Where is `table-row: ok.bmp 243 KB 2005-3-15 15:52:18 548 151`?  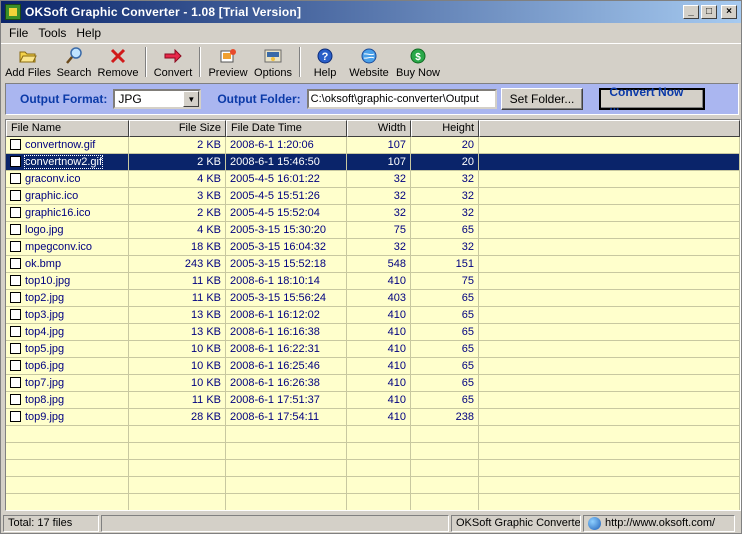
table-row: ok.bmp 243 KB 2005-3-15 15:52:18 548 151 is located at coordinates (373, 264).